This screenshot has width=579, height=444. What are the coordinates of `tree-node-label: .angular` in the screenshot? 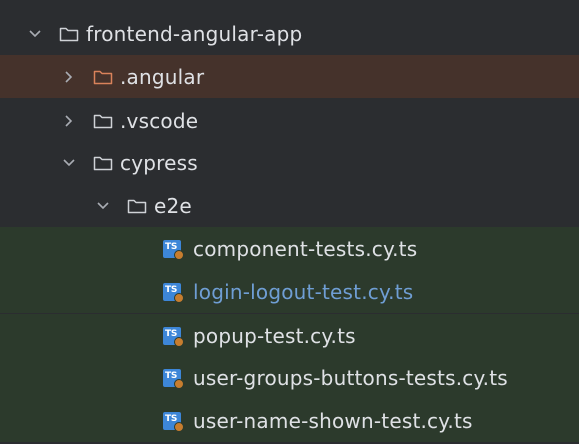 It's located at (162, 76).